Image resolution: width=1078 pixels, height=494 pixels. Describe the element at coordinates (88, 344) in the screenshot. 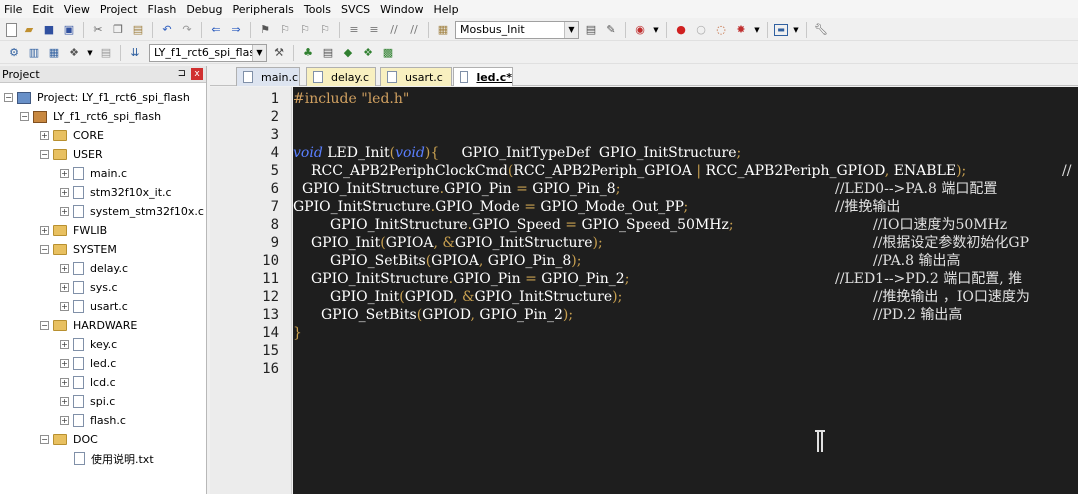

I see `tree-file: + key.c` at that location.